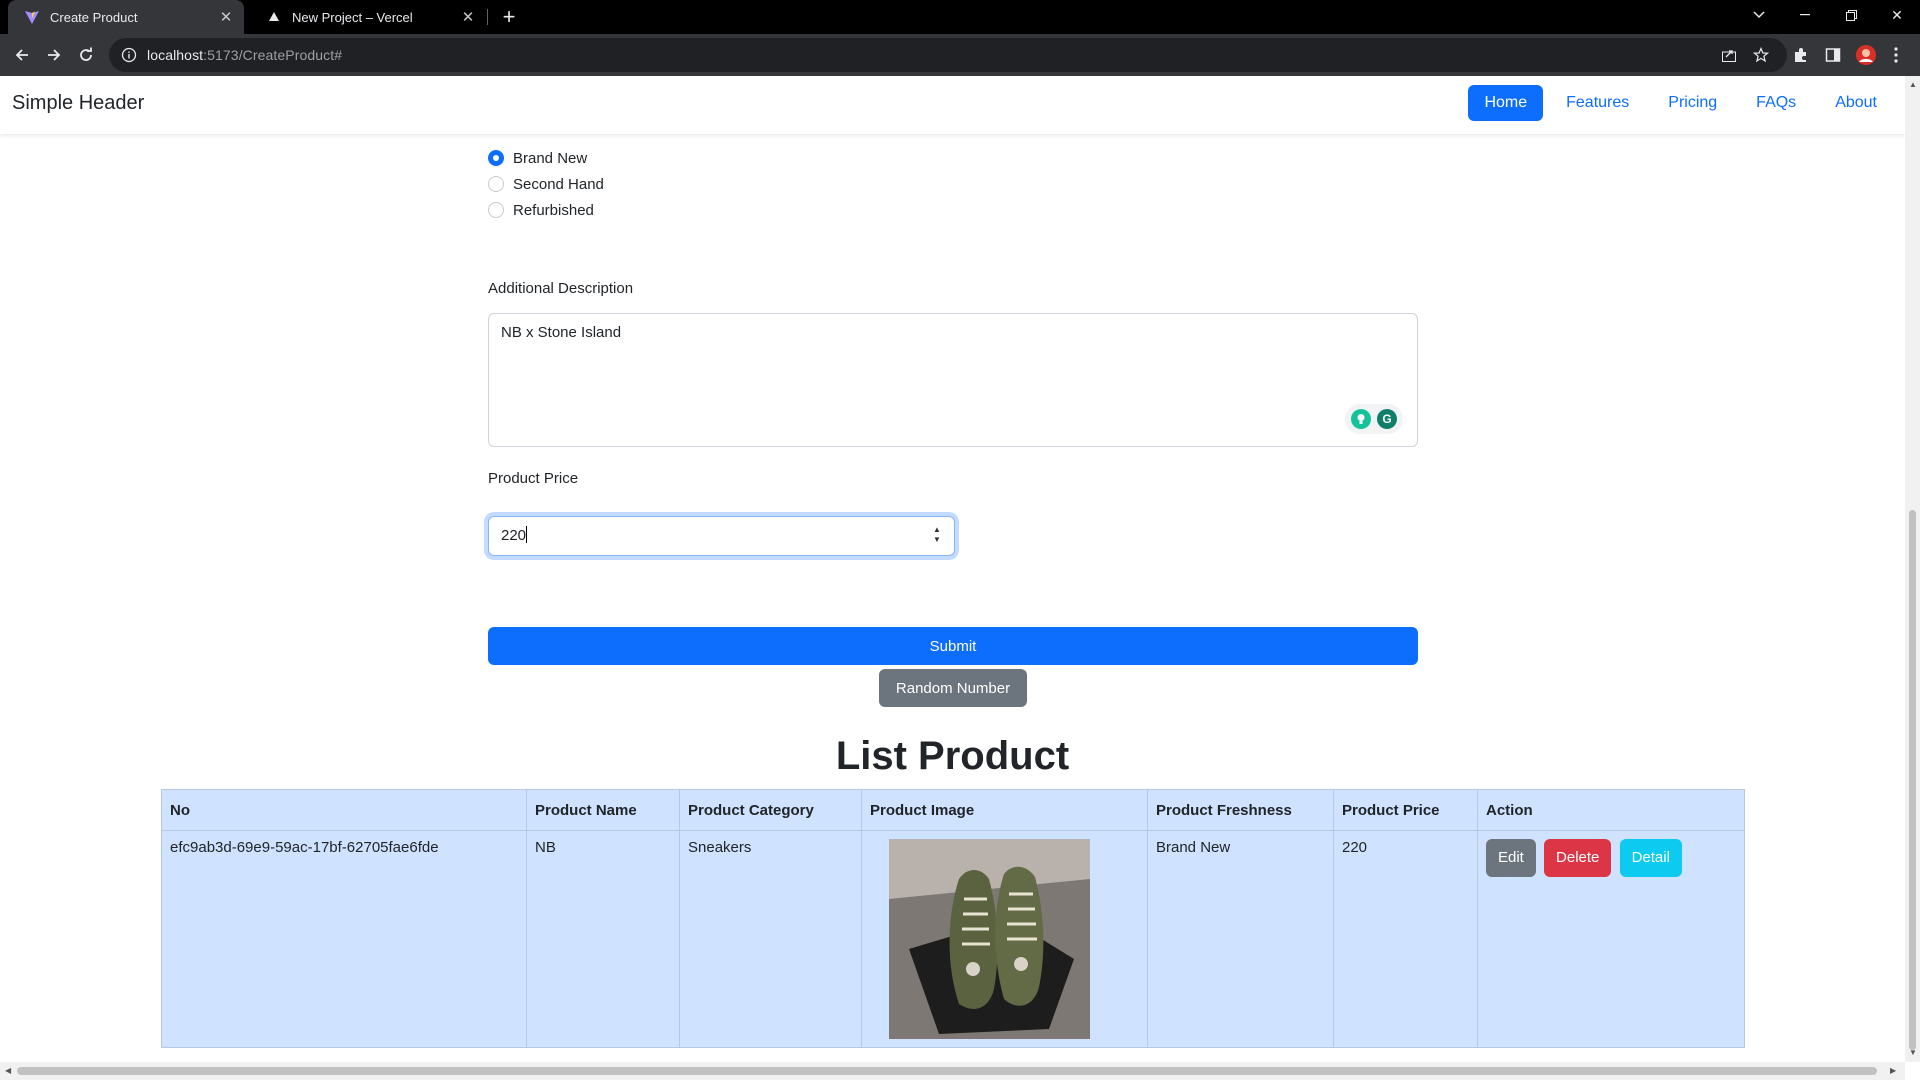 This screenshot has width=1920, height=1080. I want to click on product-image, so click(989, 939).